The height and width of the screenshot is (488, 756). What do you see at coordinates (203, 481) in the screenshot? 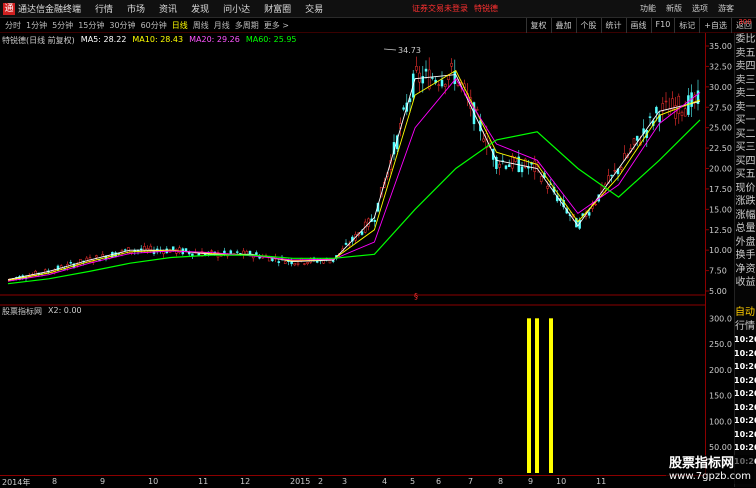
I see `x-axis-label: 11` at bounding box center [203, 481].